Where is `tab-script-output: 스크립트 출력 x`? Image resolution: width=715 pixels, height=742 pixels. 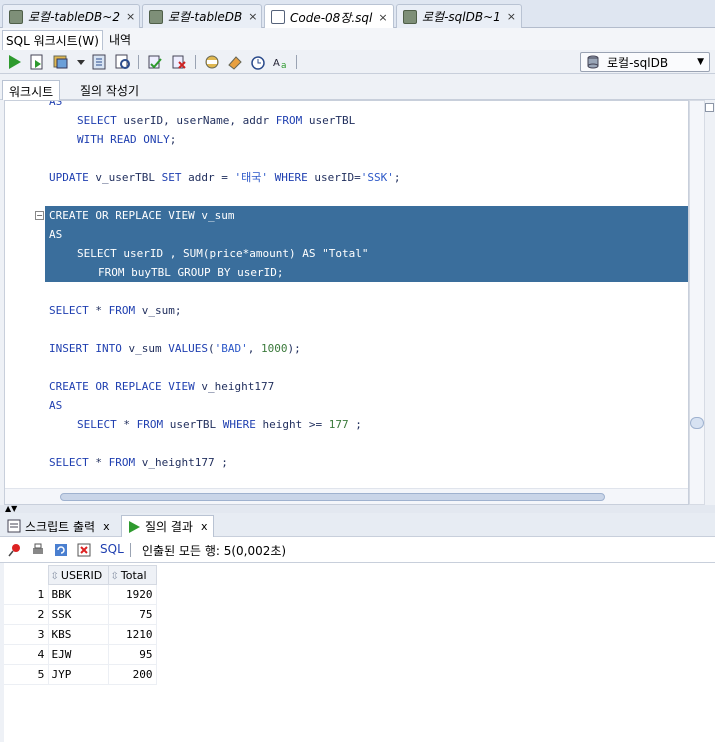 tab-script-output: 스크립트 출력 x is located at coordinates (58, 526).